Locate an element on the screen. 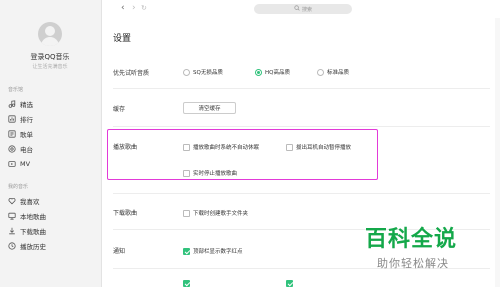  computer-icon is located at coordinates (12, 216).